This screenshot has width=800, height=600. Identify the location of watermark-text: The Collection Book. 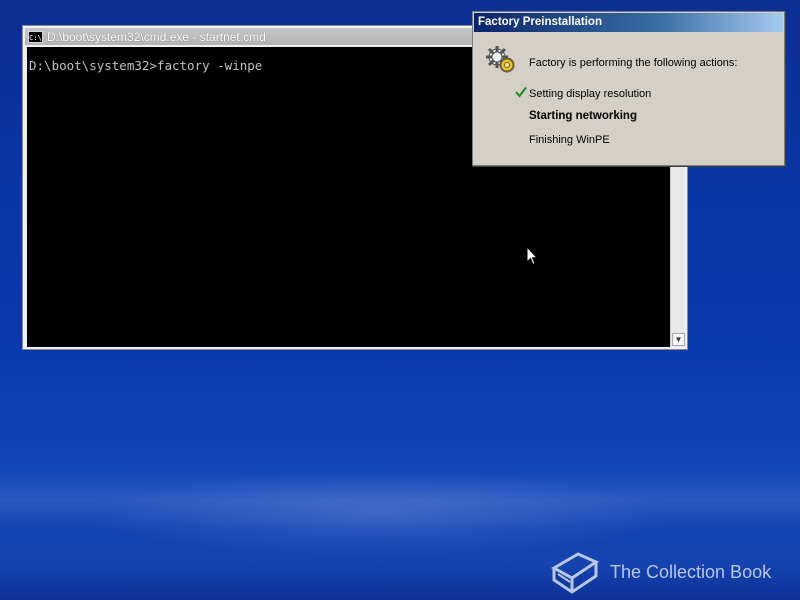
(691, 571).